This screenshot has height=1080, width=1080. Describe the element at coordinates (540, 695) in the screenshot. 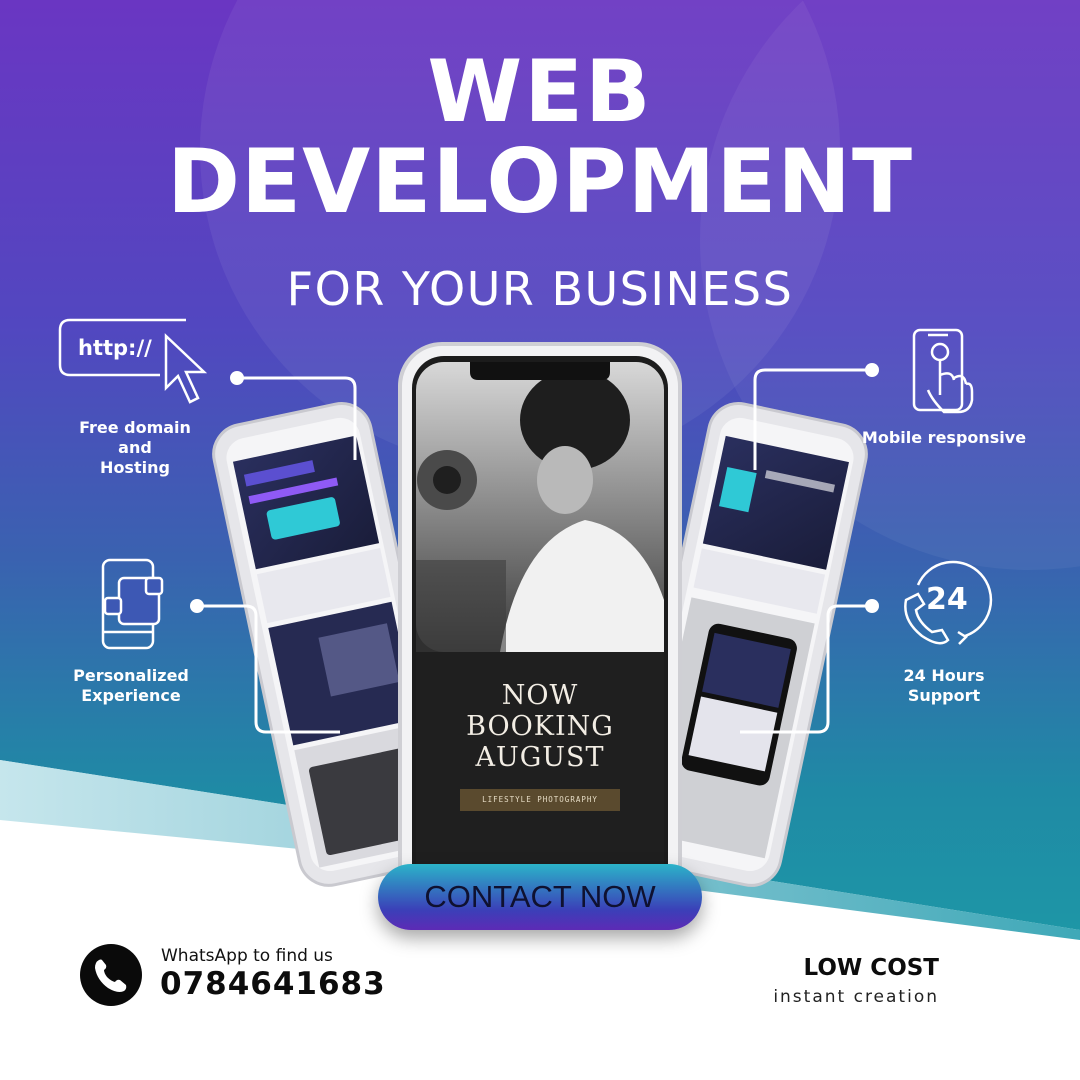

I see `phone-screen-line1: NOW` at that location.